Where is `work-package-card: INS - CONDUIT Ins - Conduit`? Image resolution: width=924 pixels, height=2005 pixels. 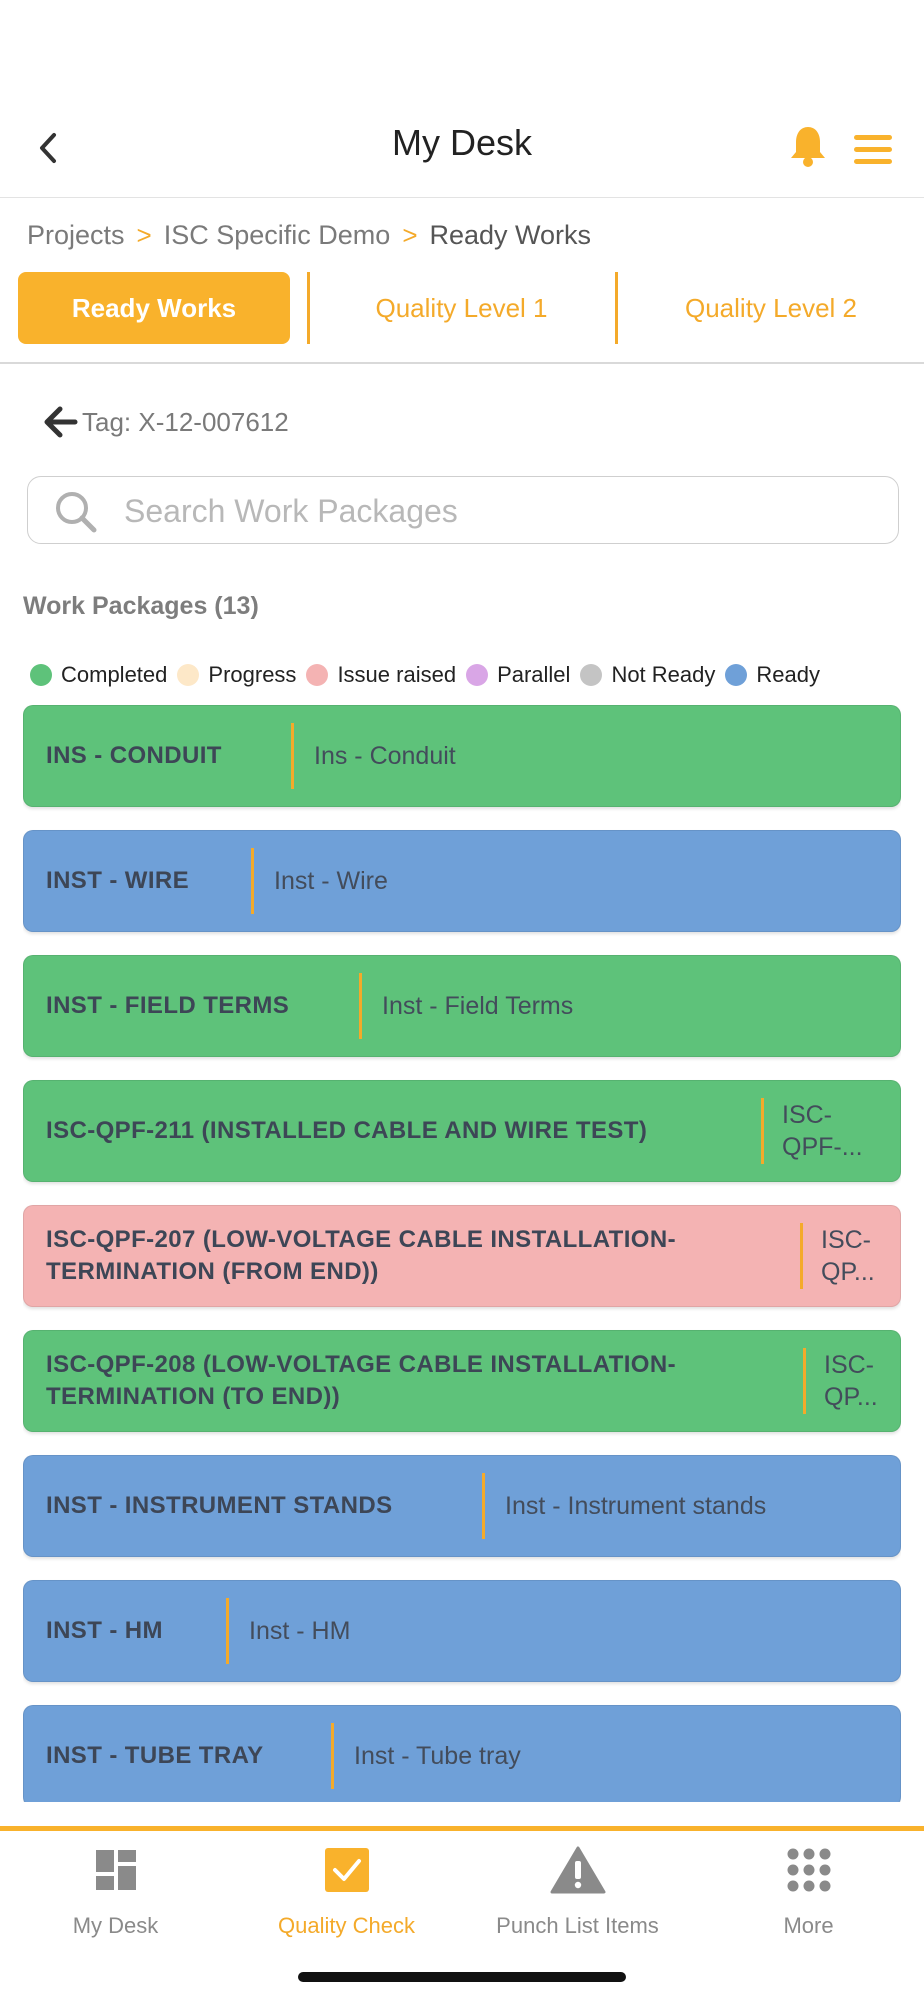 work-package-card: INS - CONDUIT Ins - Conduit is located at coordinates (462, 756).